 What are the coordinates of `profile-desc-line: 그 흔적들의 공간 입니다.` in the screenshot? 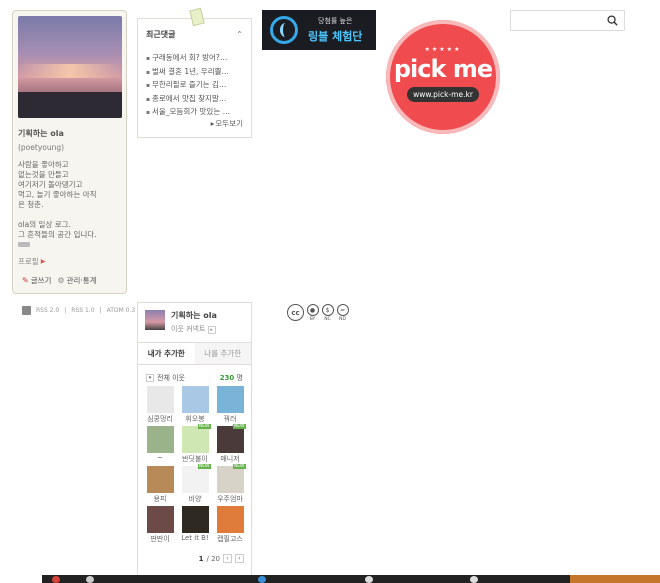 It's located at (57, 234).